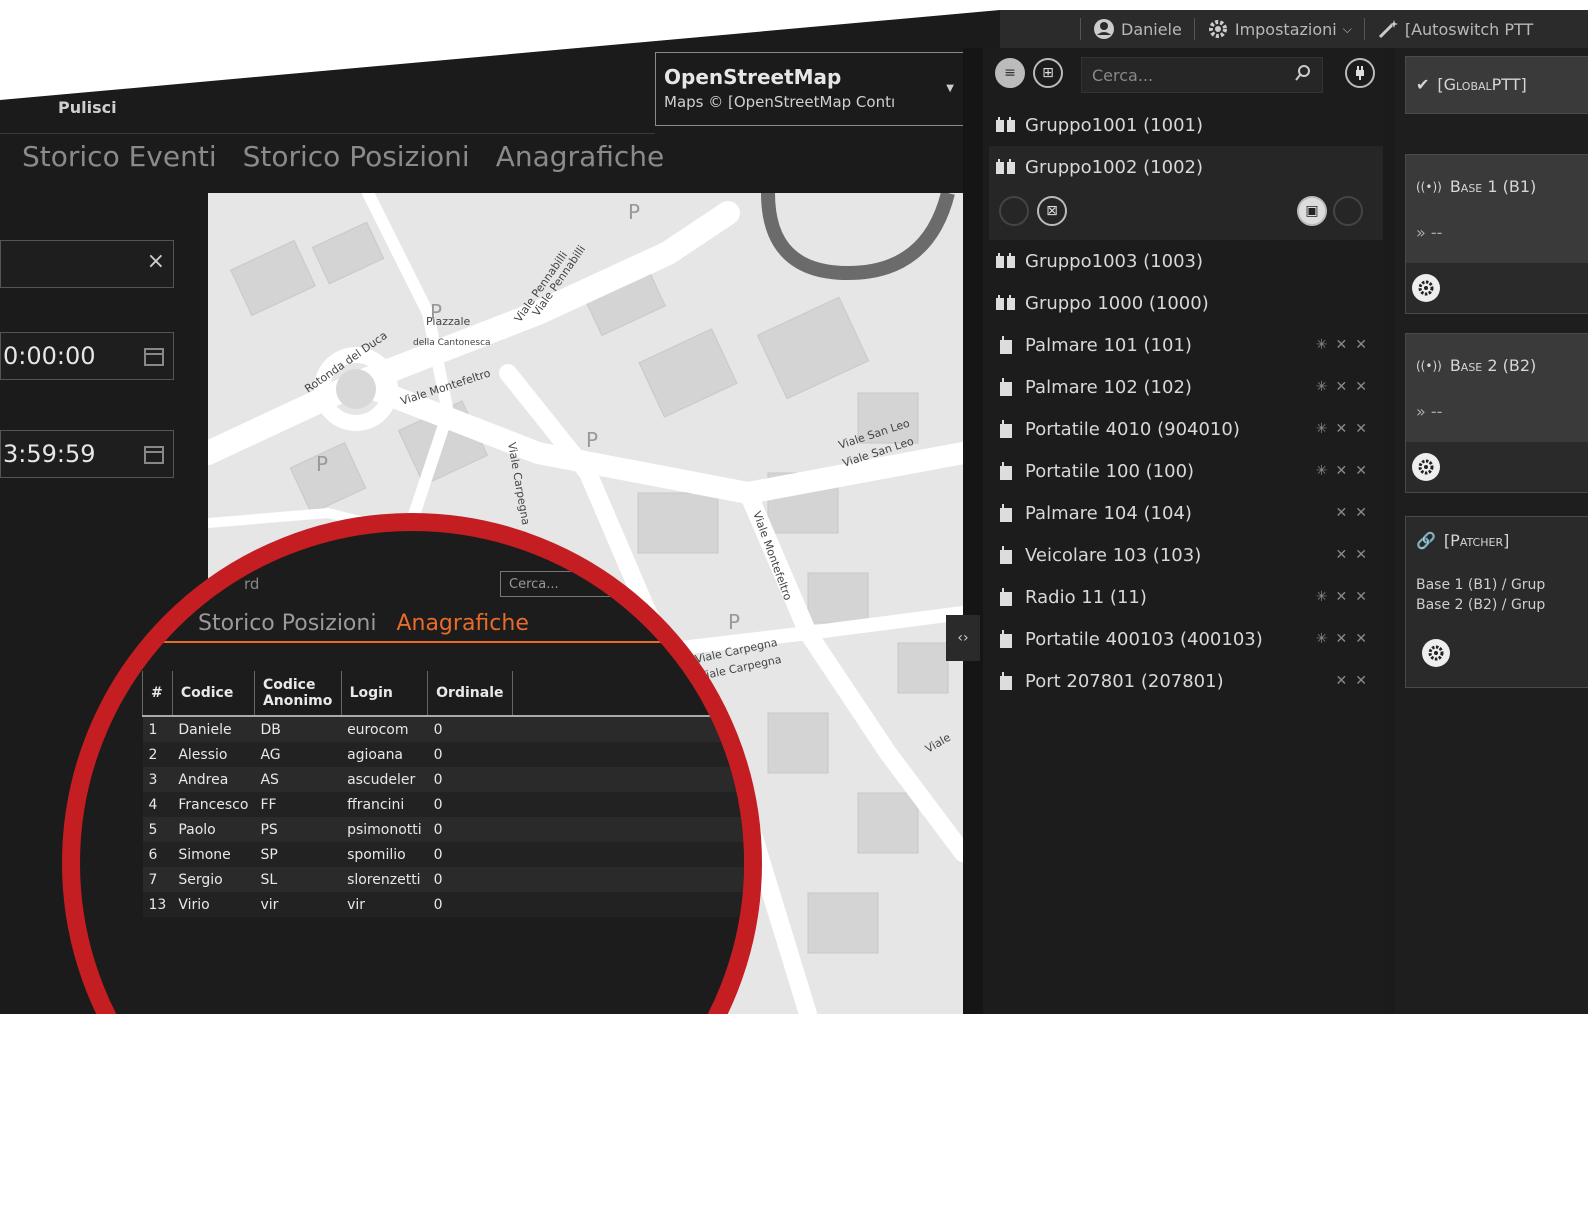 This screenshot has width=1588, height=1213. Describe the element at coordinates (49, 454) in the screenshot. I see `date-to-value: 3:59:59` at that location.